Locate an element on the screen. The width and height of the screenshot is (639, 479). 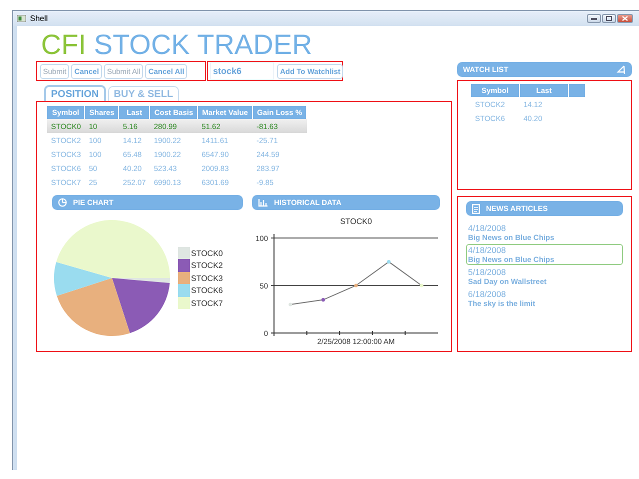
symbol-input-field: stock6 is located at coordinates (242, 71).